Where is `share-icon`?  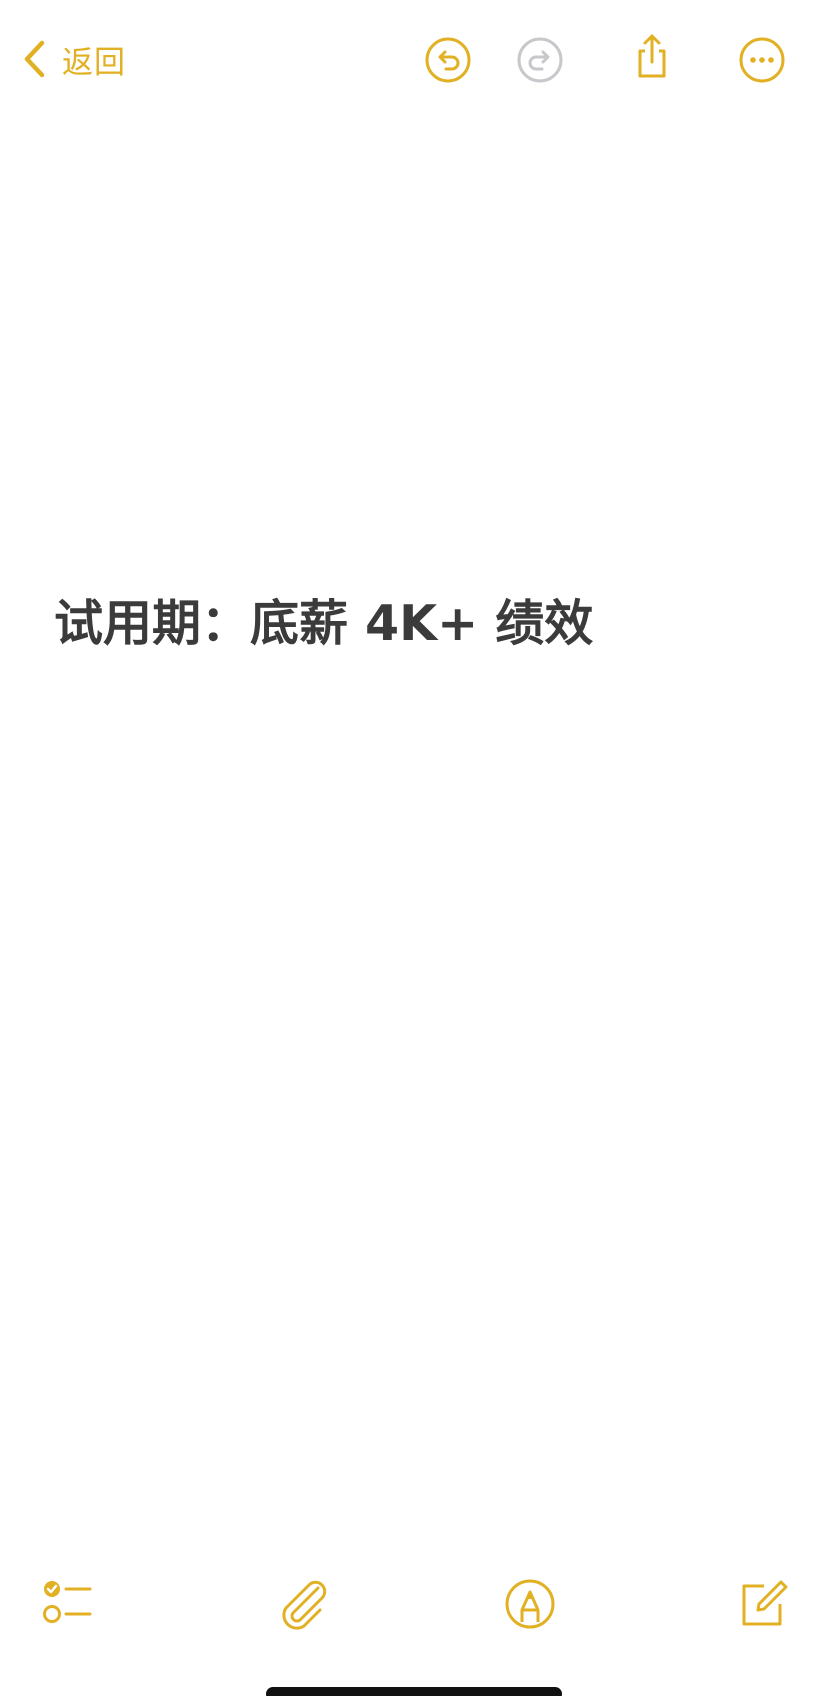 share-icon is located at coordinates (652, 56).